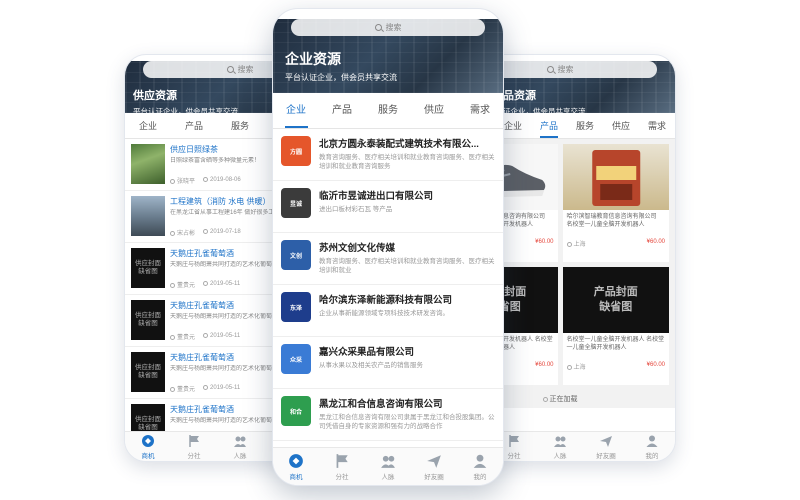 This screenshot has height=500, width=800. I want to click on location-icon, so click(569, 244).